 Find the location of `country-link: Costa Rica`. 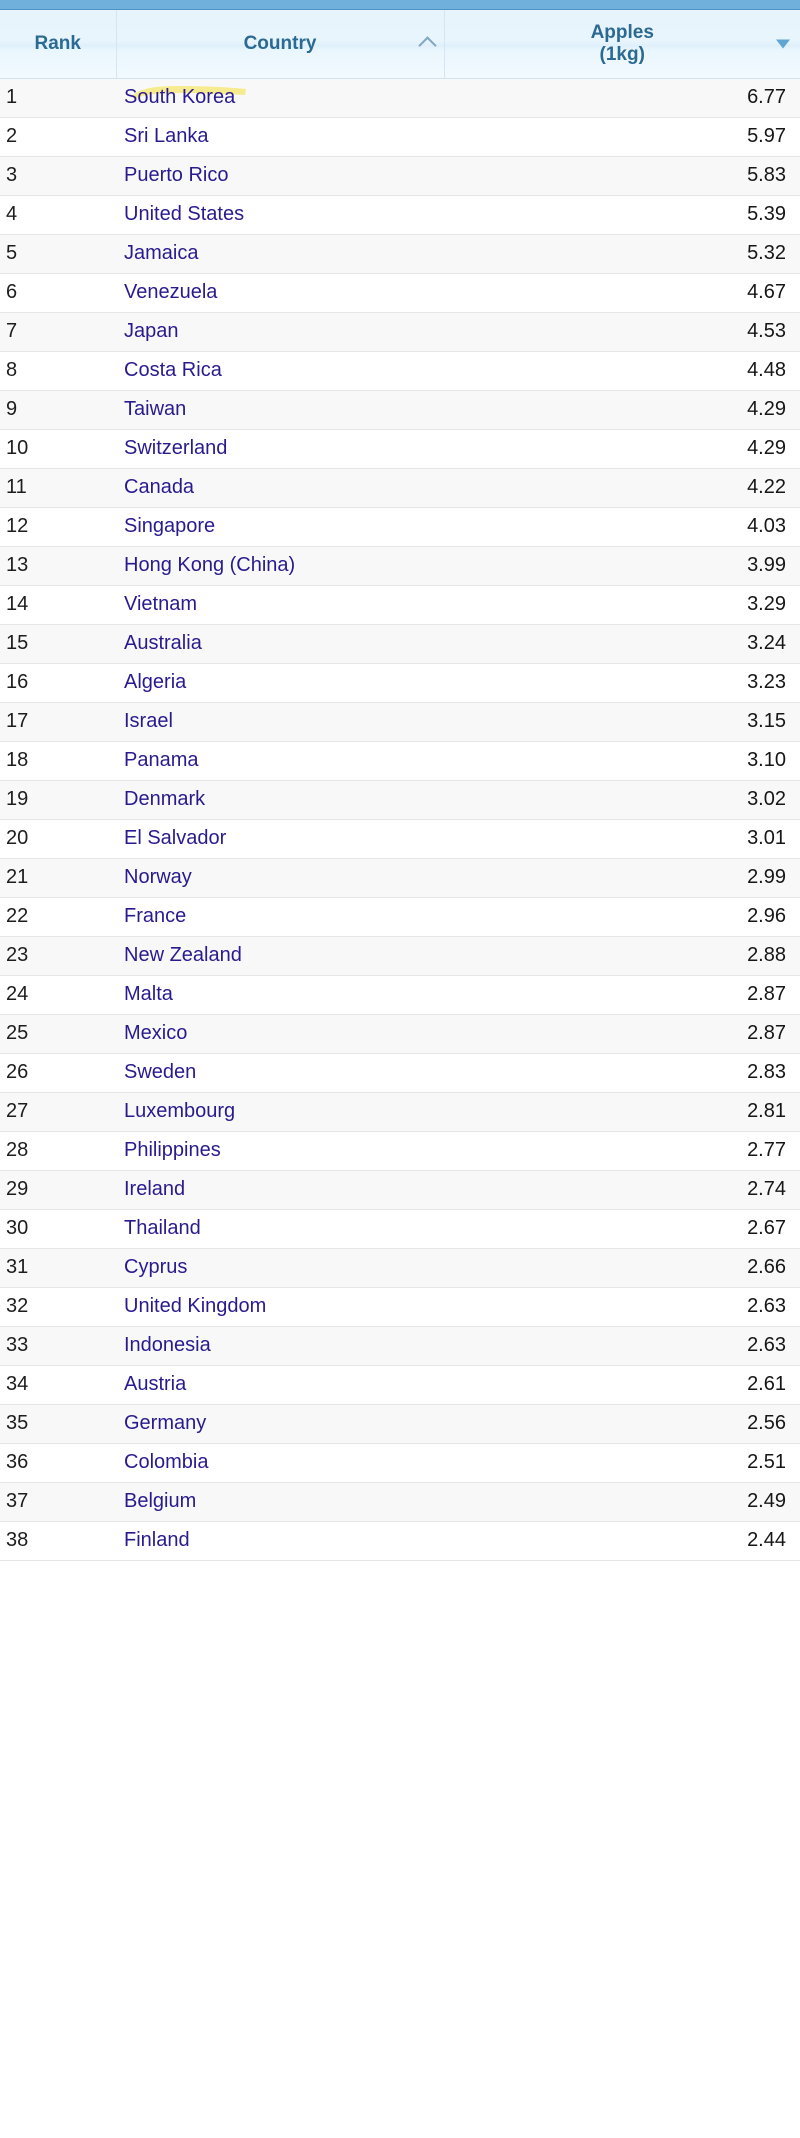

country-link: Costa Rica is located at coordinates (173, 370).